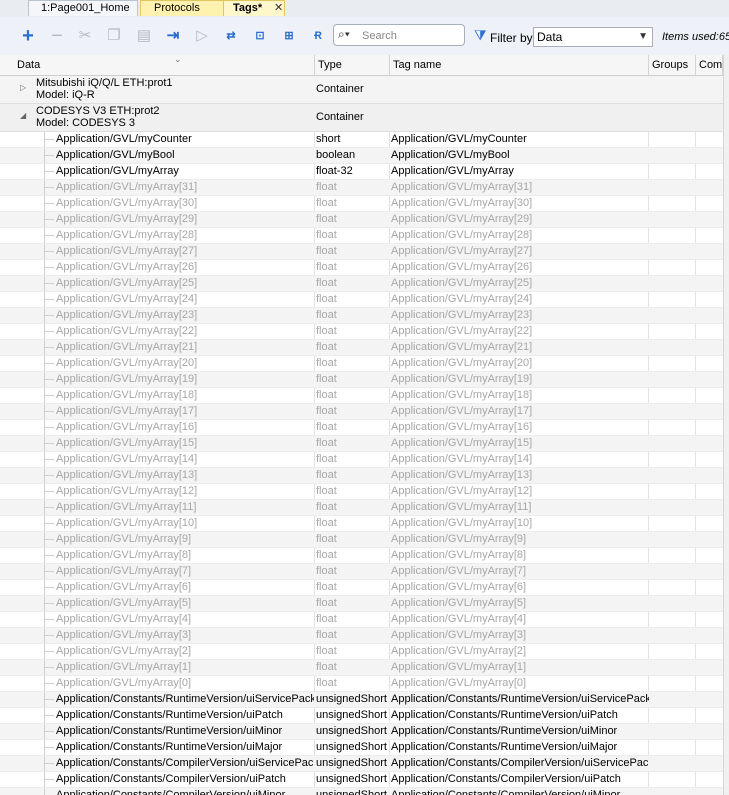  Describe the element at coordinates (462, 523) in the screenshot. I see `cell-tag-name: Application/GVL/myArray[10]` at that location.